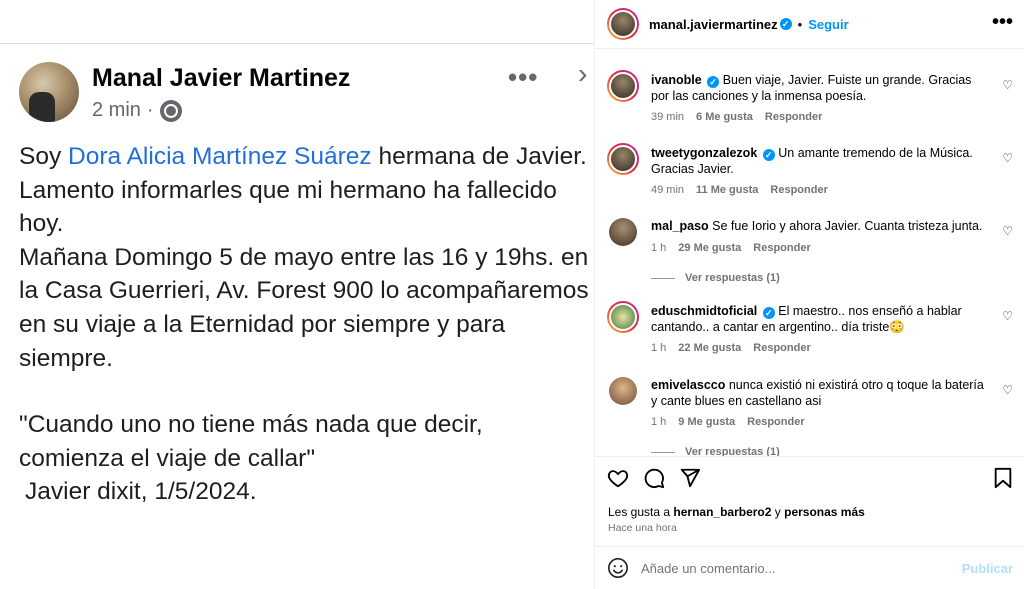  I want to click on follow-button: Seguir, so click(828, 24).